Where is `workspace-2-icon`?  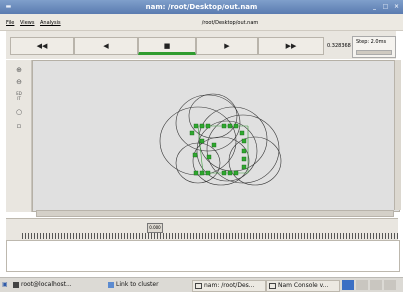
workspace-2-icon is located at coordinates (362, 285).